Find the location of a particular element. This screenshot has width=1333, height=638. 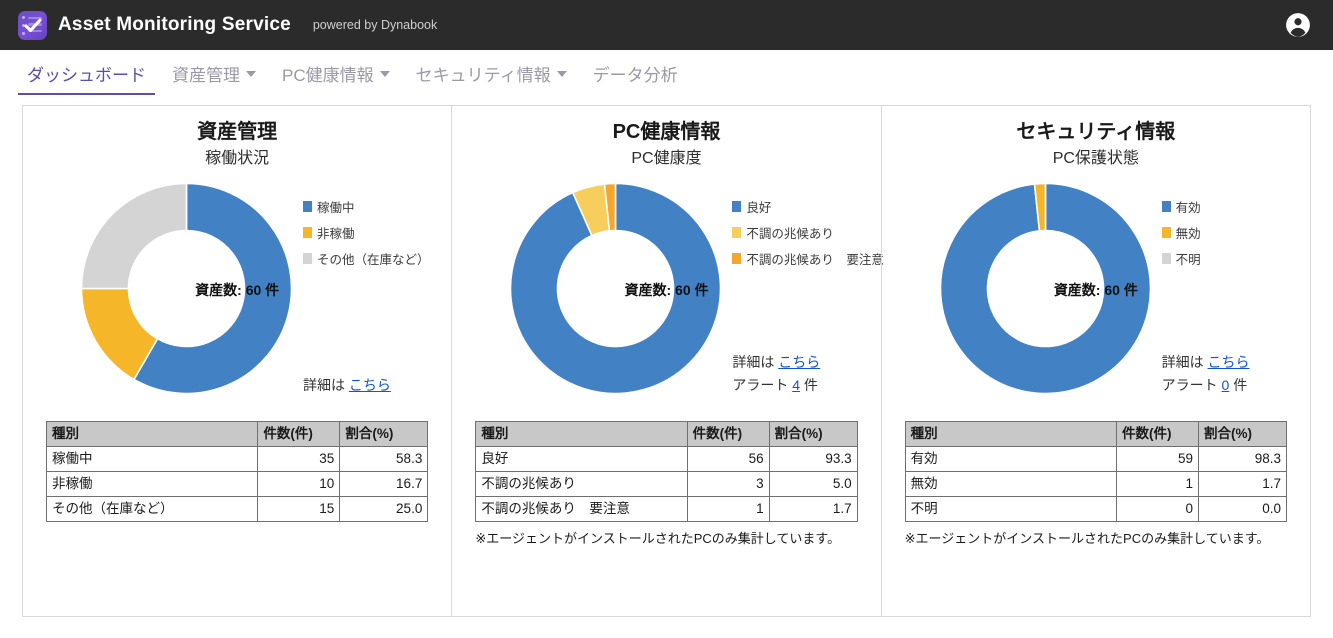

chart-legend: 有効 無効 不明 is located at coordinates (1181, 232).